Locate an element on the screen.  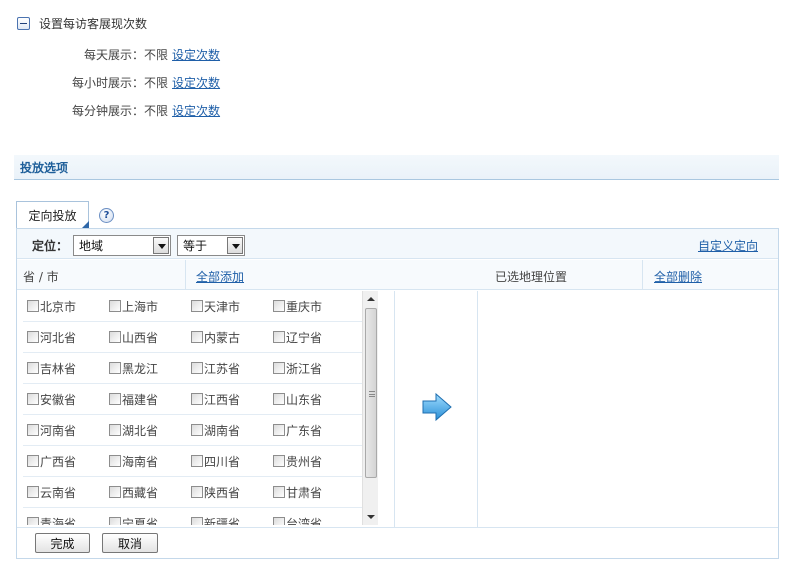
province-scrollbar is located at coordinates (370, 408).